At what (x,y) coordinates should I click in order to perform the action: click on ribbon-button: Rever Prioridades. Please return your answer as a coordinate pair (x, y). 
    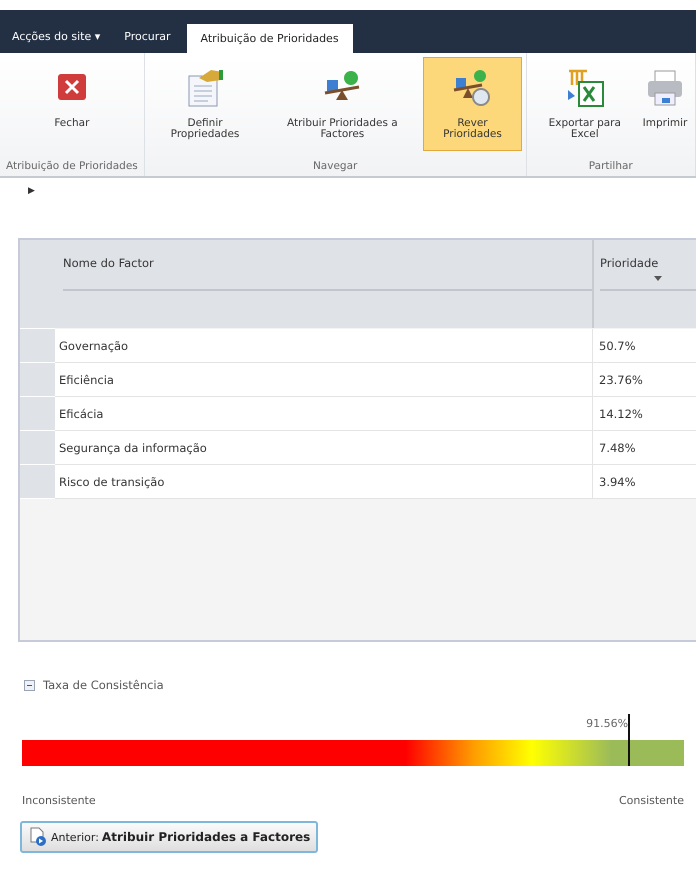
    Looking at the image, I should click on (472, 104).